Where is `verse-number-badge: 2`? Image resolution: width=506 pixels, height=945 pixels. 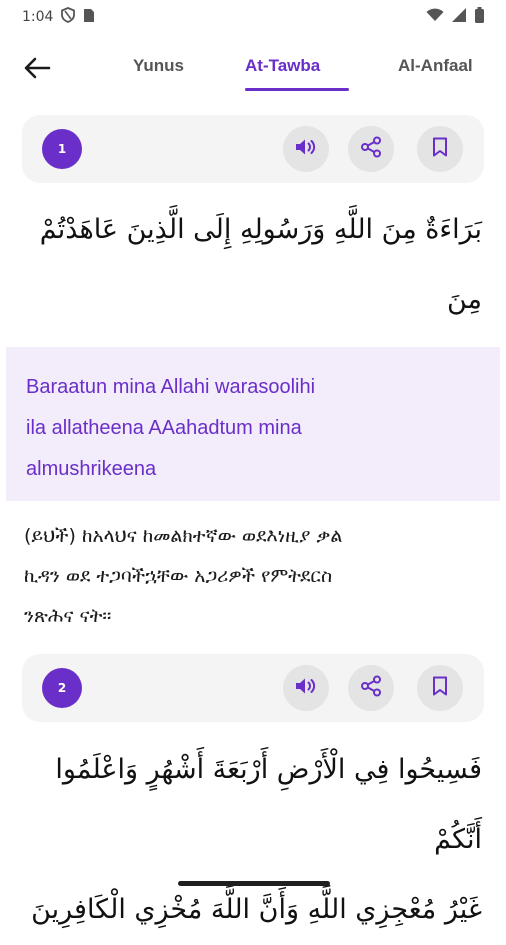
verse-number-badge: 2 is located at coordinates (62, 688).